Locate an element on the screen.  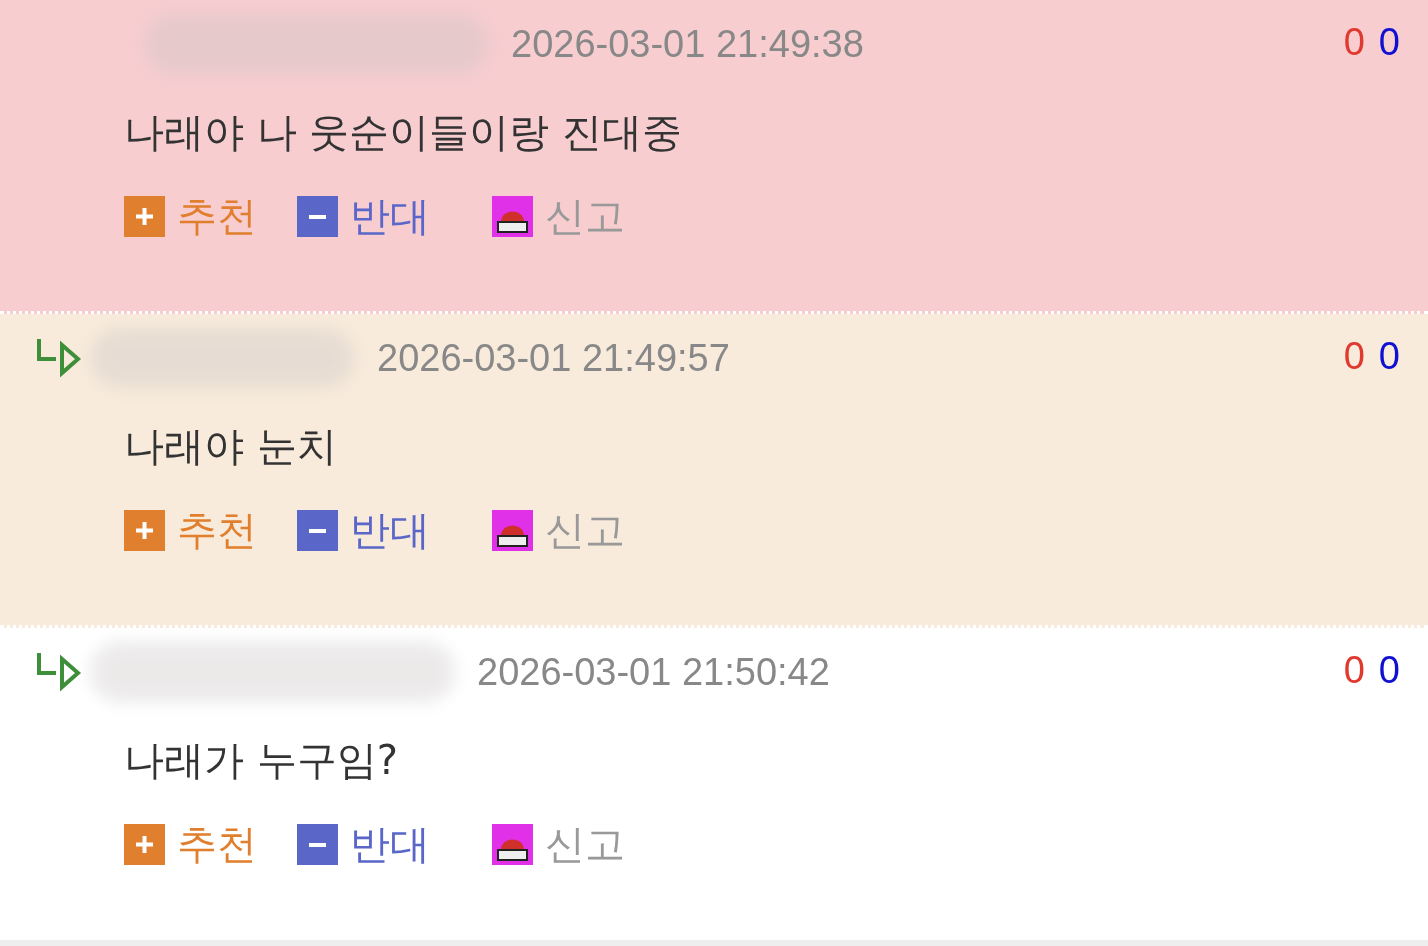
comment-text: 나래가 누구임? is located at coordinates (261, 760).